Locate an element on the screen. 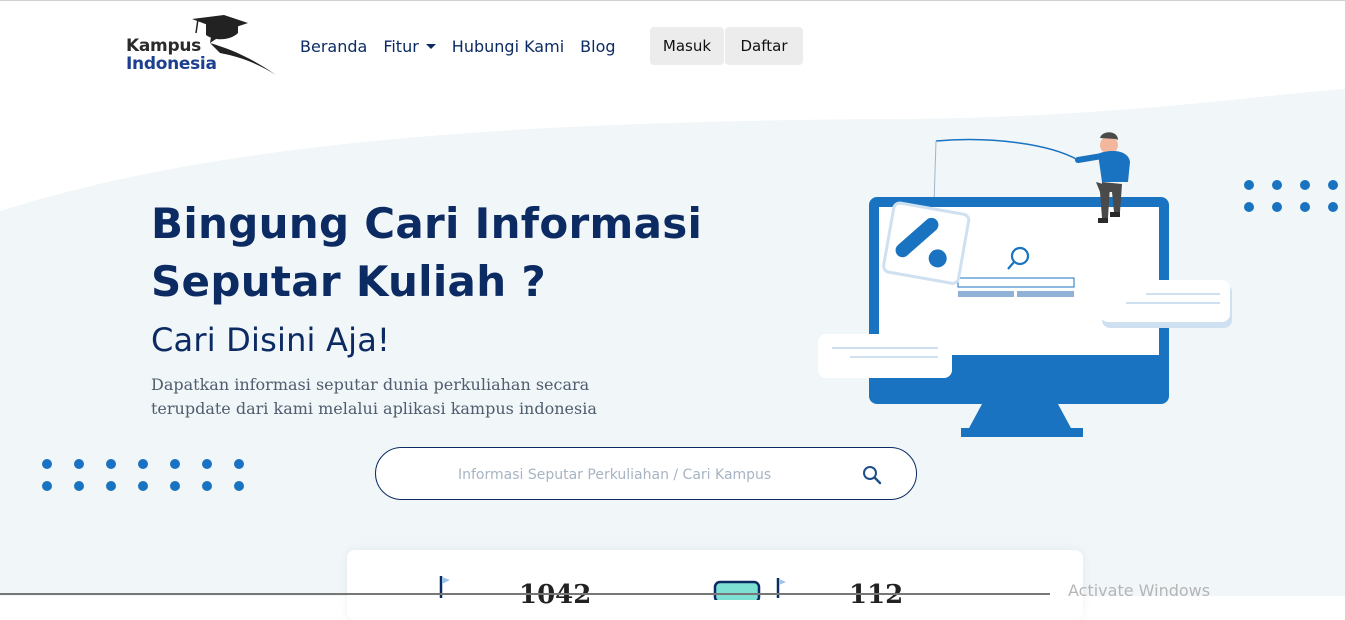 The image size is (1345, 620). brand-name-line1: Kampus is located at coordinates (163, 46).